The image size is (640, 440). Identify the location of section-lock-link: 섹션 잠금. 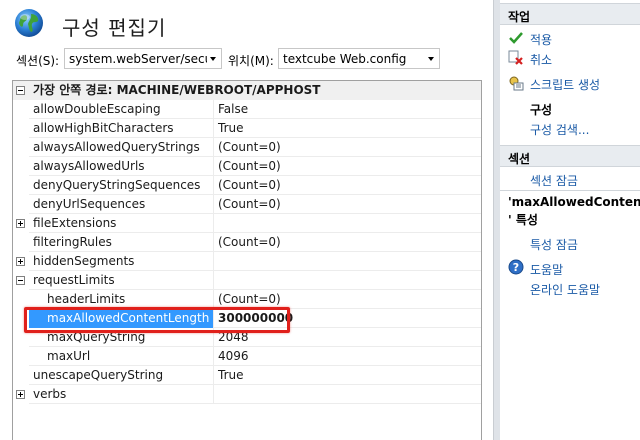
(554, 180).